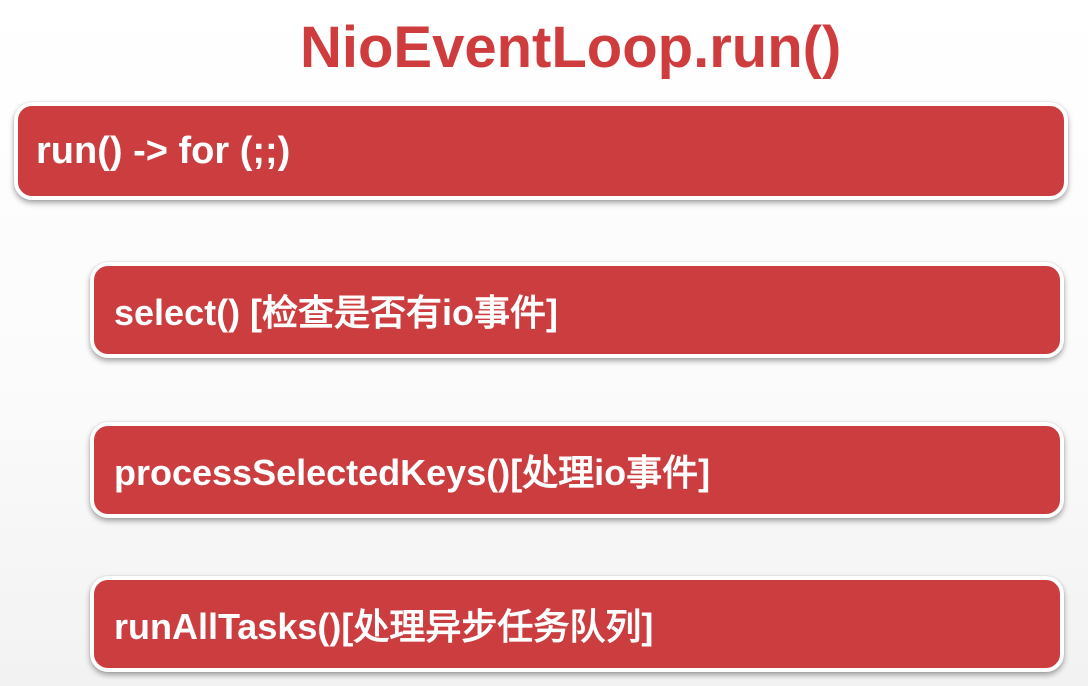 The width and height of the screenshot is (1088, 686). I want to click on run-all-tasks-box: runAllTasks()[处理异步任务队列], so click(577, 624).